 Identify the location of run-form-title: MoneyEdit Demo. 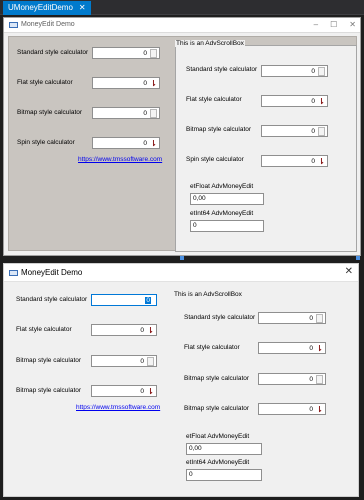
(52, 272).